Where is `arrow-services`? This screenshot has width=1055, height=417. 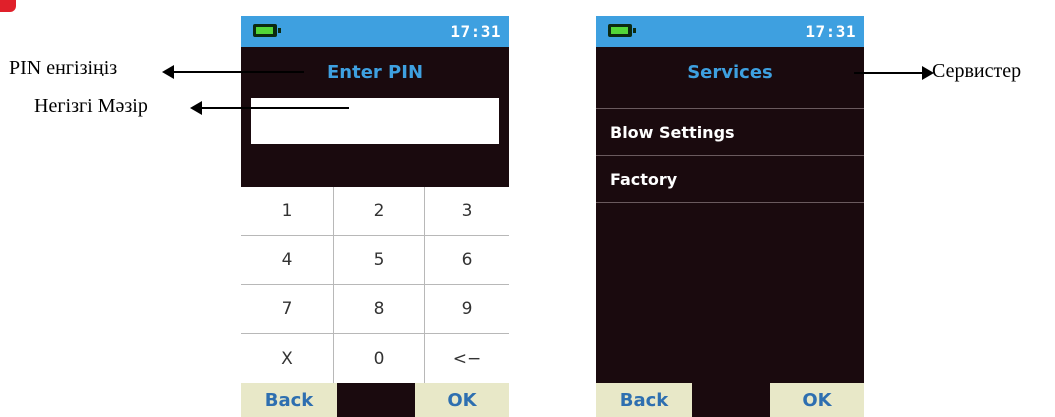 arrow-services is located at coordinates (894, 73).